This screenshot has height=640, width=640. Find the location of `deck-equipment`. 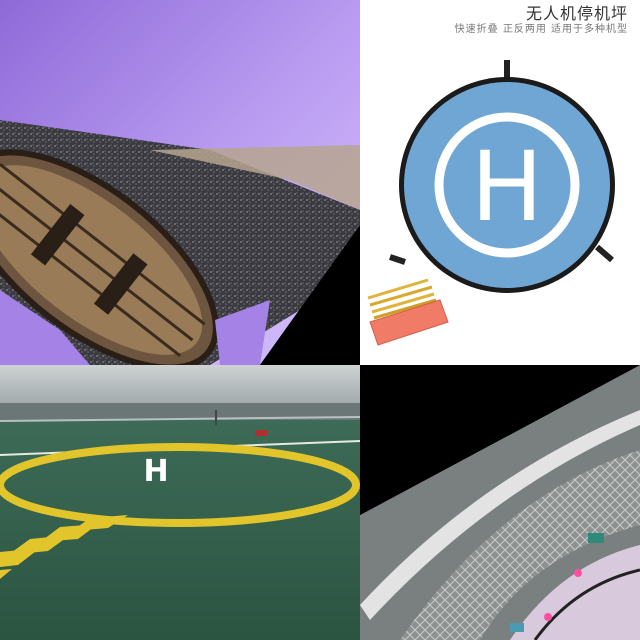

deck-equipment is located at coordinates (261, 433).